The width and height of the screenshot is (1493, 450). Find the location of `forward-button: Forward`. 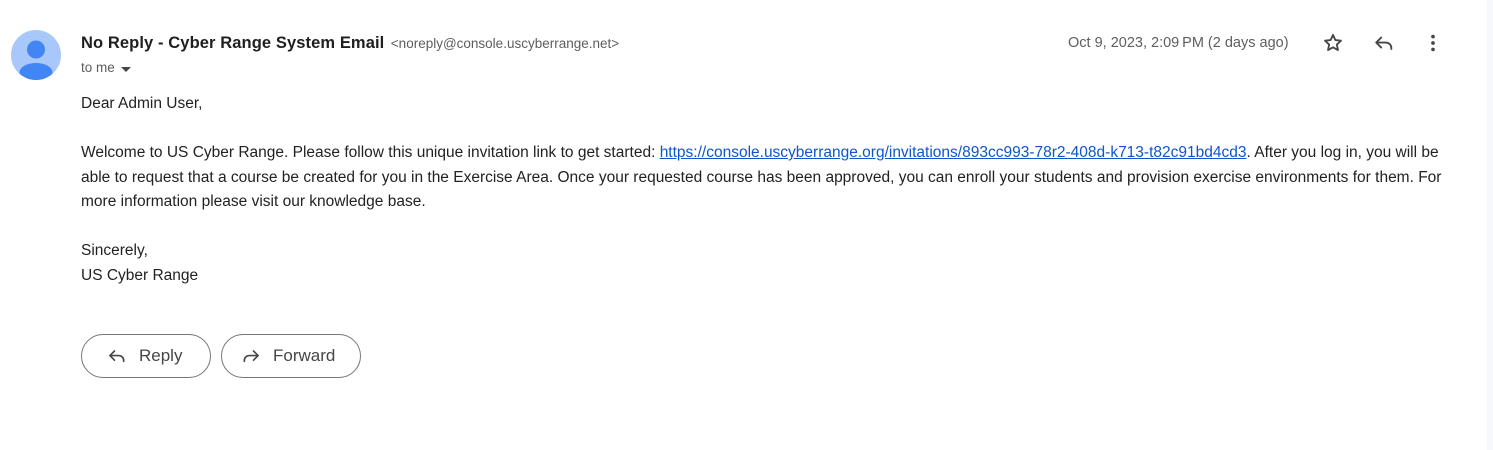

forward-button: Forward is located at coordinates (291, 356).